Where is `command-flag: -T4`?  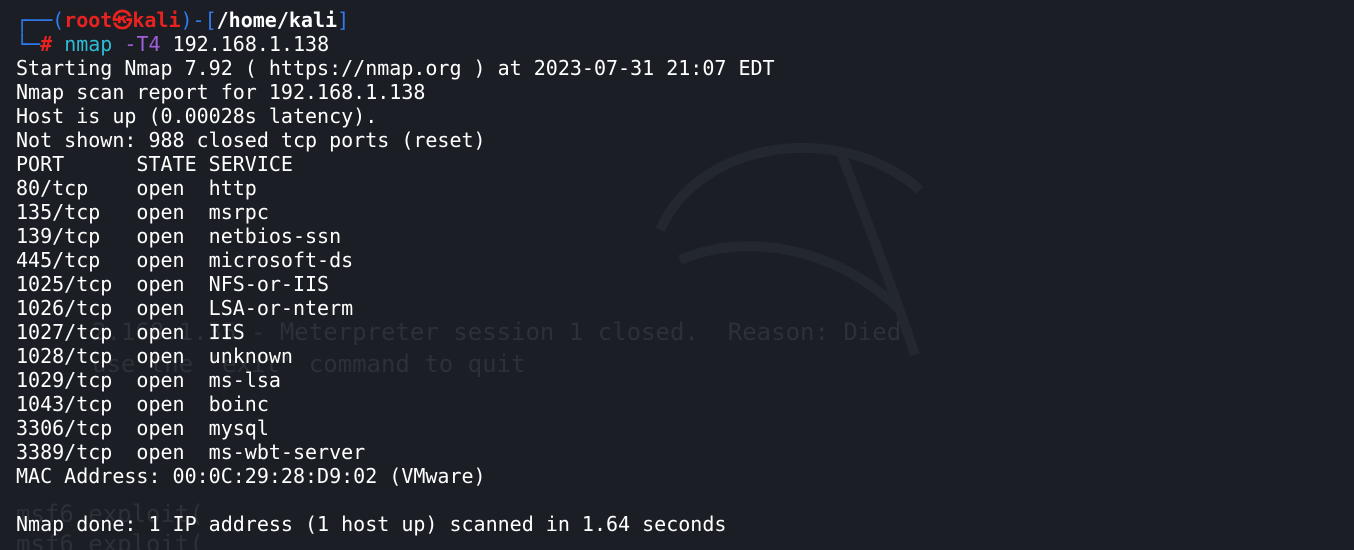
command-flag: -T4 is located at coordinates (142, 44).